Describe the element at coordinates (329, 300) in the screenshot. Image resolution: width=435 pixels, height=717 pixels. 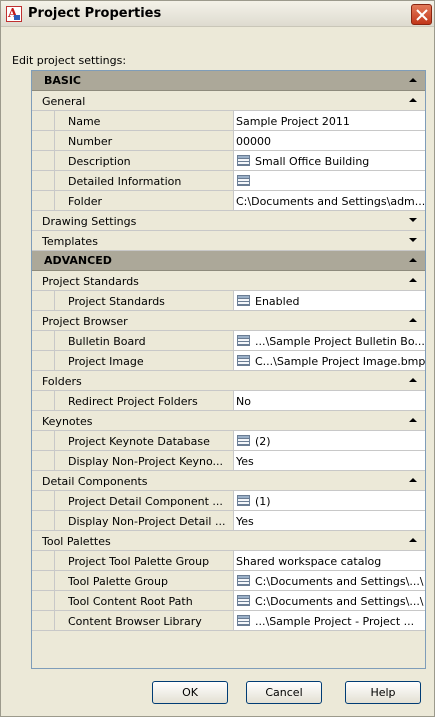
I see `property-value-field: Enabled` at that location.